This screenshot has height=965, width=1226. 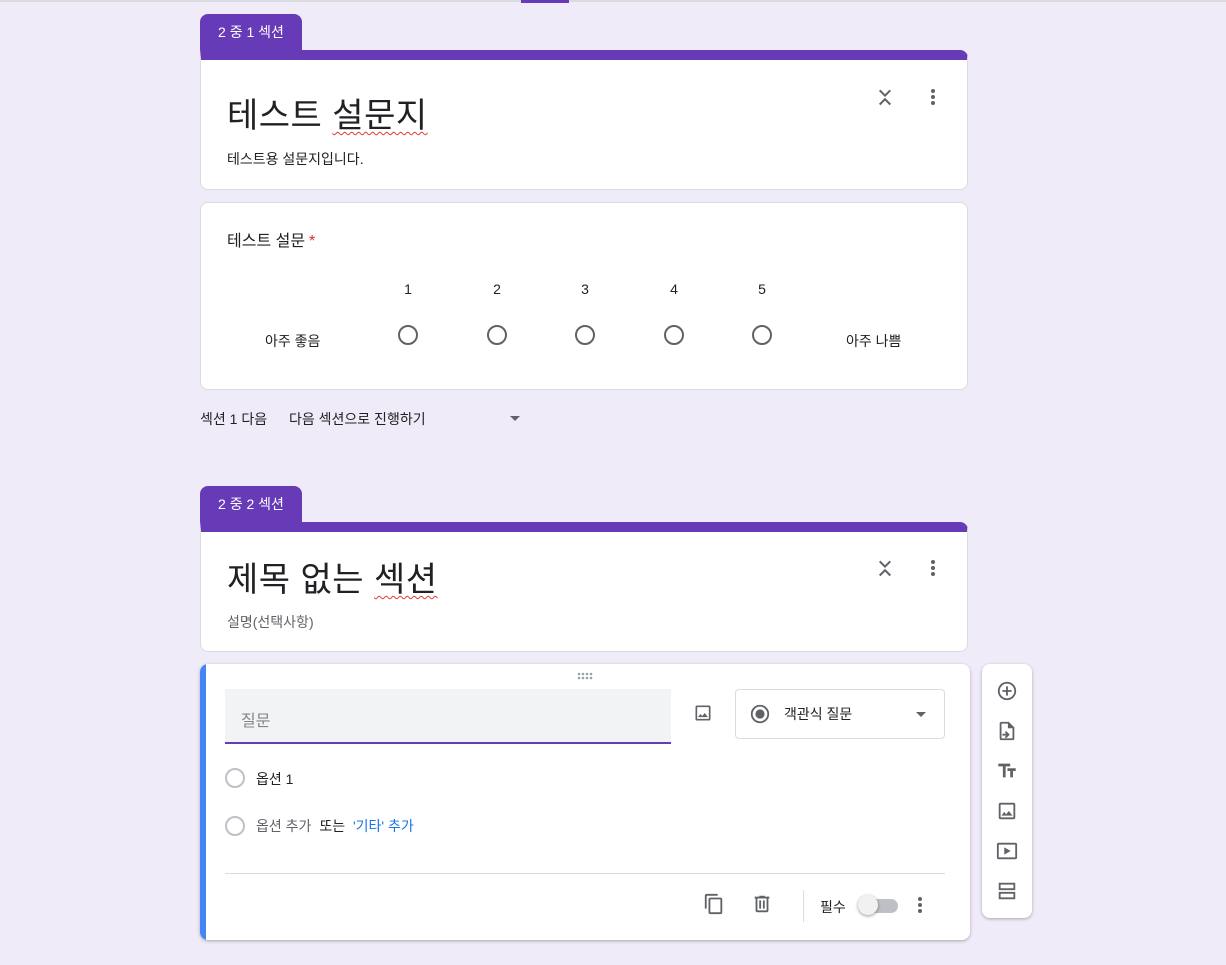 What do you see at coordinates (408, 289) in the screenshot?
I see `scale-label-1: 1` at bounding box center [408, 289].